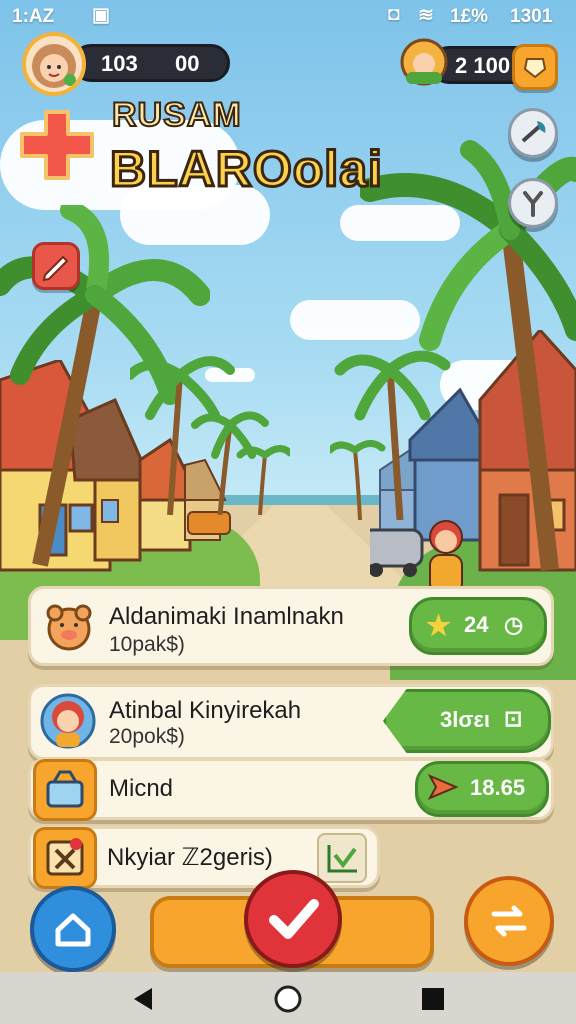  What do you see at coordinates (394, 14) in the screenshot?
I see `vibrate-icon: ◘` at bounding box center [394, 14].